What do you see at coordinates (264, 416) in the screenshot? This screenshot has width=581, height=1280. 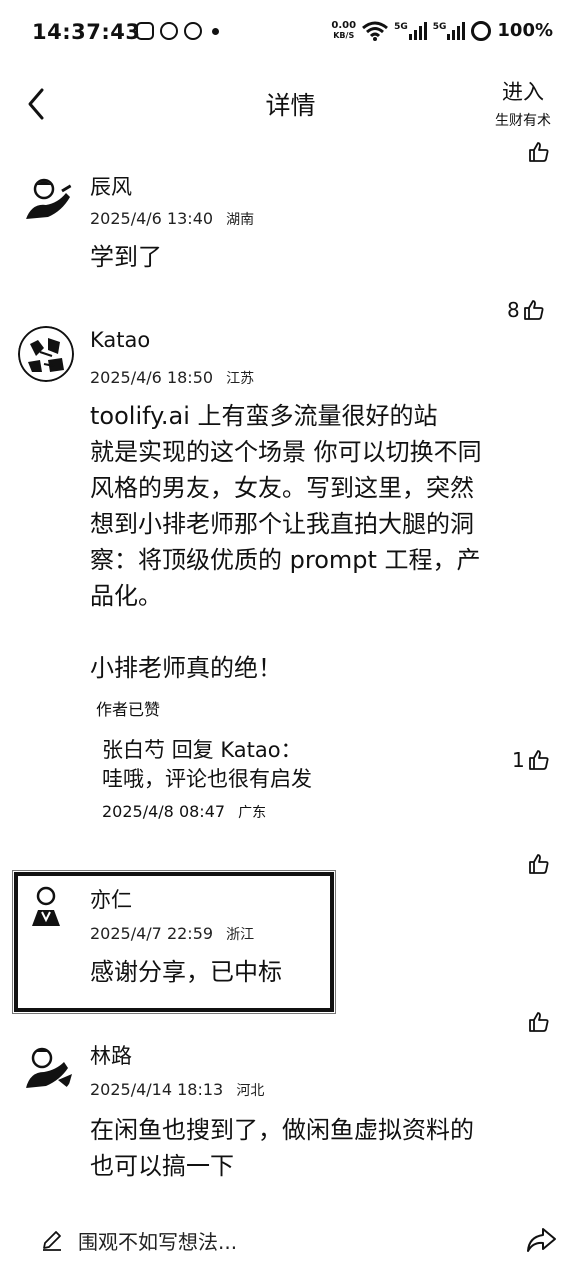 I see `comment-line: toolify.ai 上有蛮多流量很好的站` at bounding box center [264, 416].